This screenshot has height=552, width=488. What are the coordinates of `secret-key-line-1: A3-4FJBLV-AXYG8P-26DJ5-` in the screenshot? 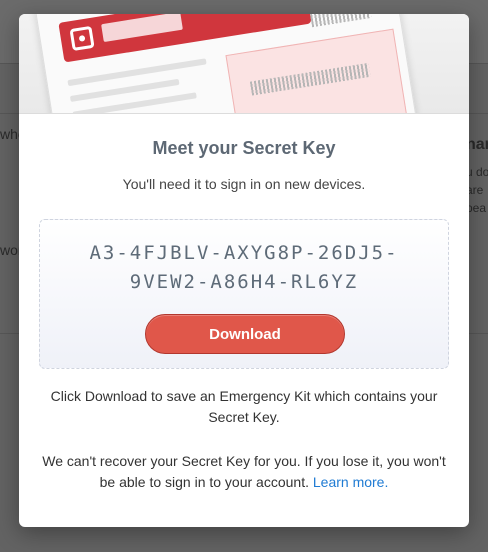 It's located at (244, 253).